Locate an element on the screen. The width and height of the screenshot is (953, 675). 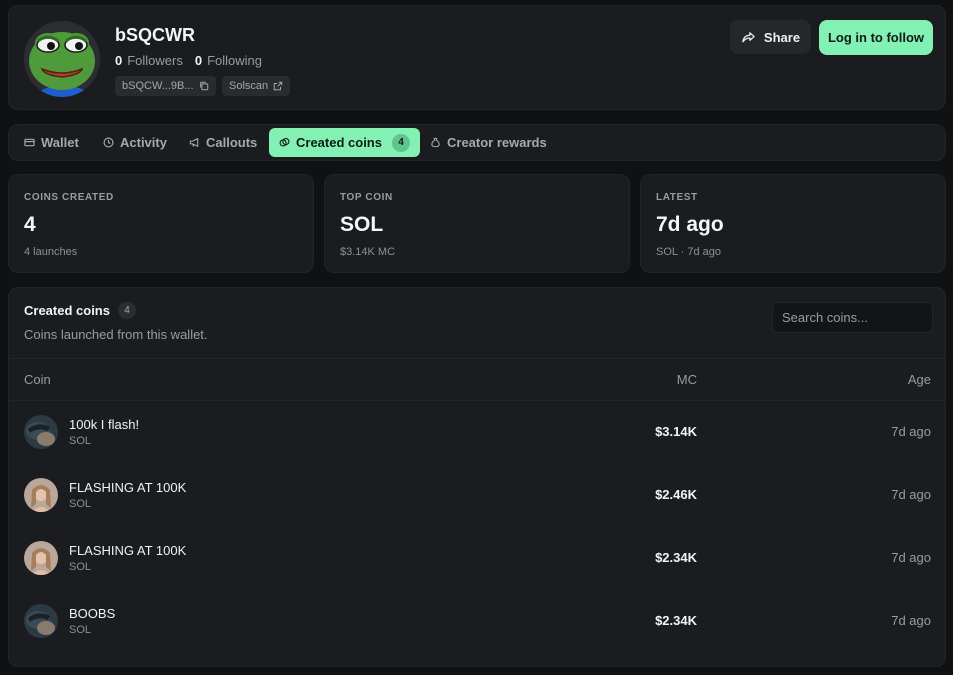
tab-activity: Activity is located at coordinates (135, 142).